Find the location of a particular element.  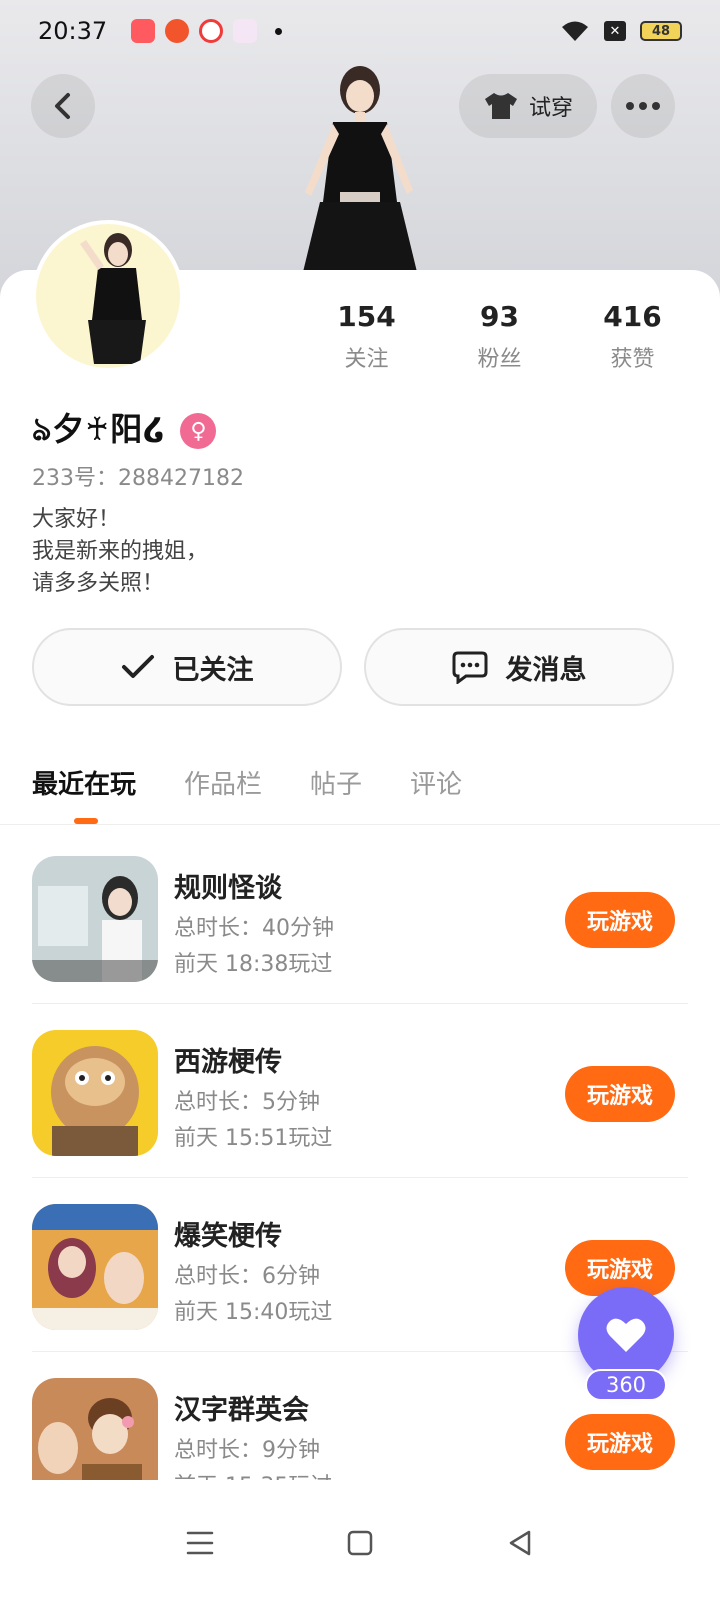

chevron-left-icon is located at coordinates (62, 106).